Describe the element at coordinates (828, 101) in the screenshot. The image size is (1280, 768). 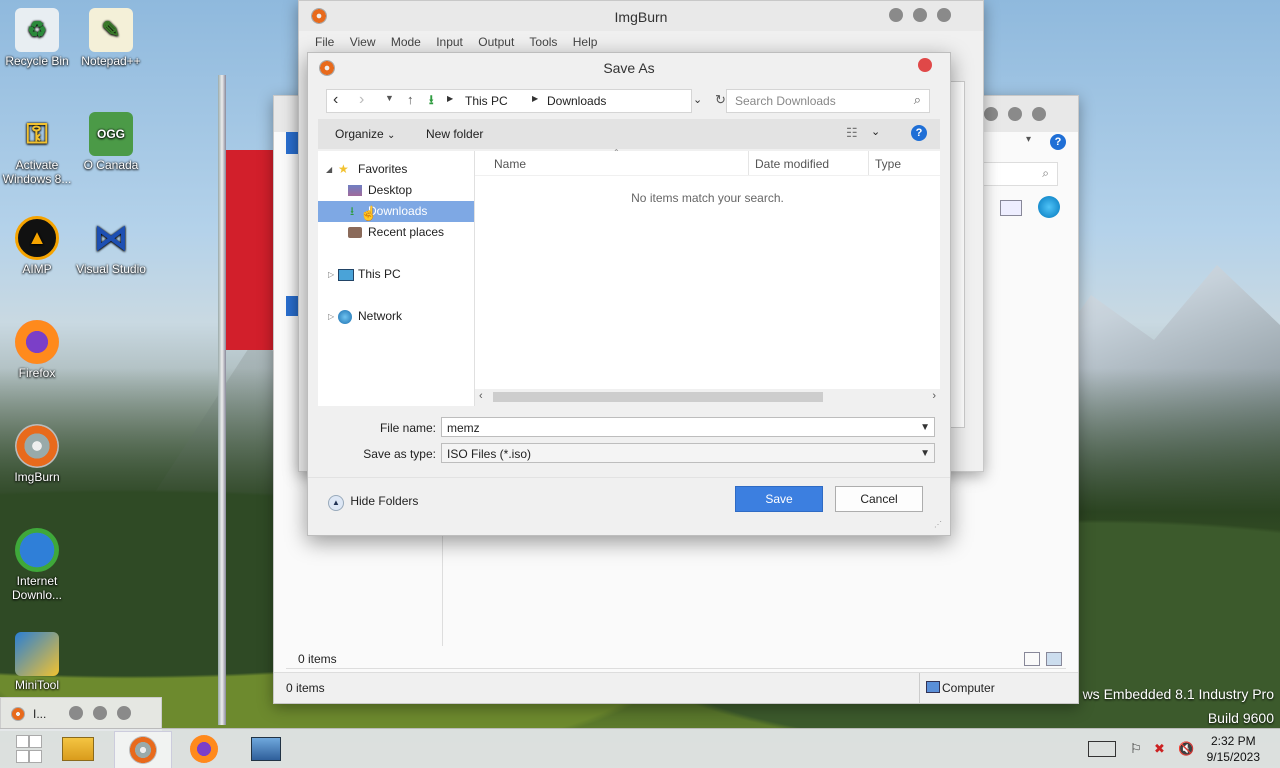
I see `search-box: Search Downloads ⌕` at that location.